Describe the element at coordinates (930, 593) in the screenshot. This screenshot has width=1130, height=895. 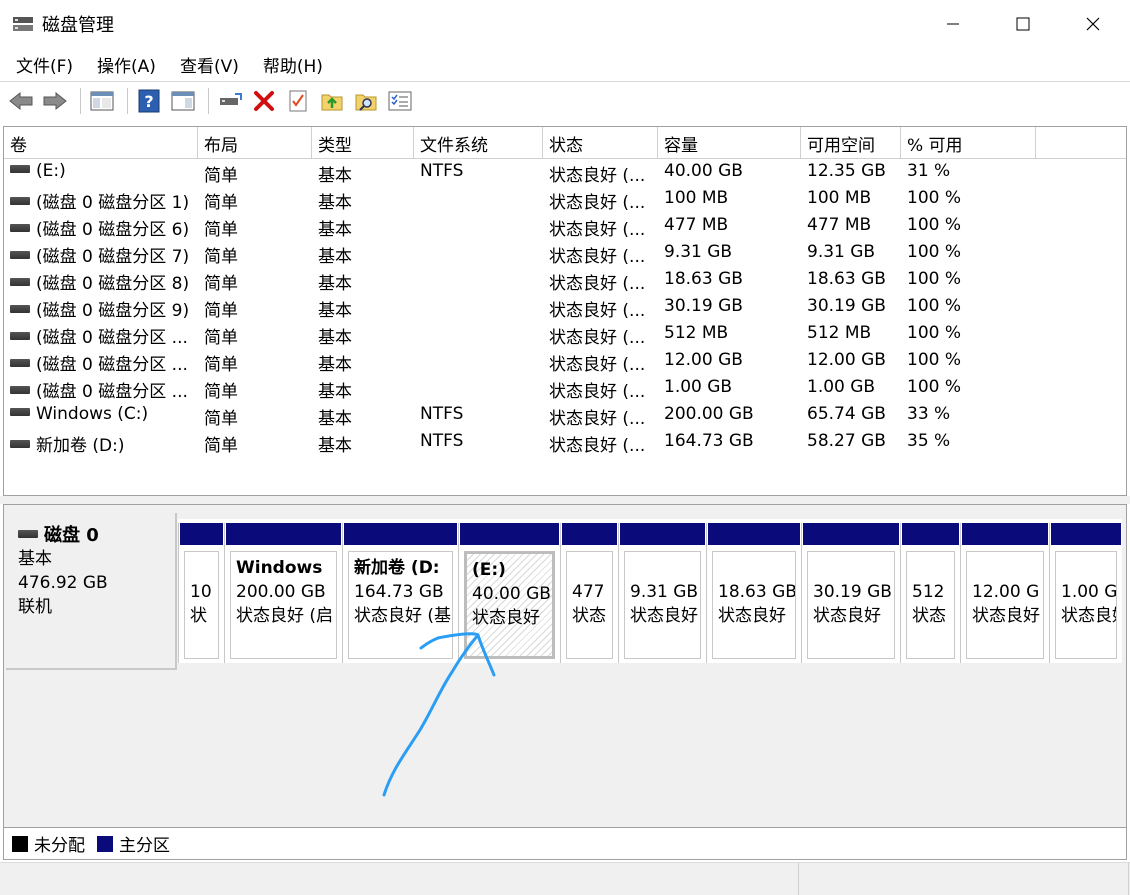
I see `partition-block: 512 状态` at that location.